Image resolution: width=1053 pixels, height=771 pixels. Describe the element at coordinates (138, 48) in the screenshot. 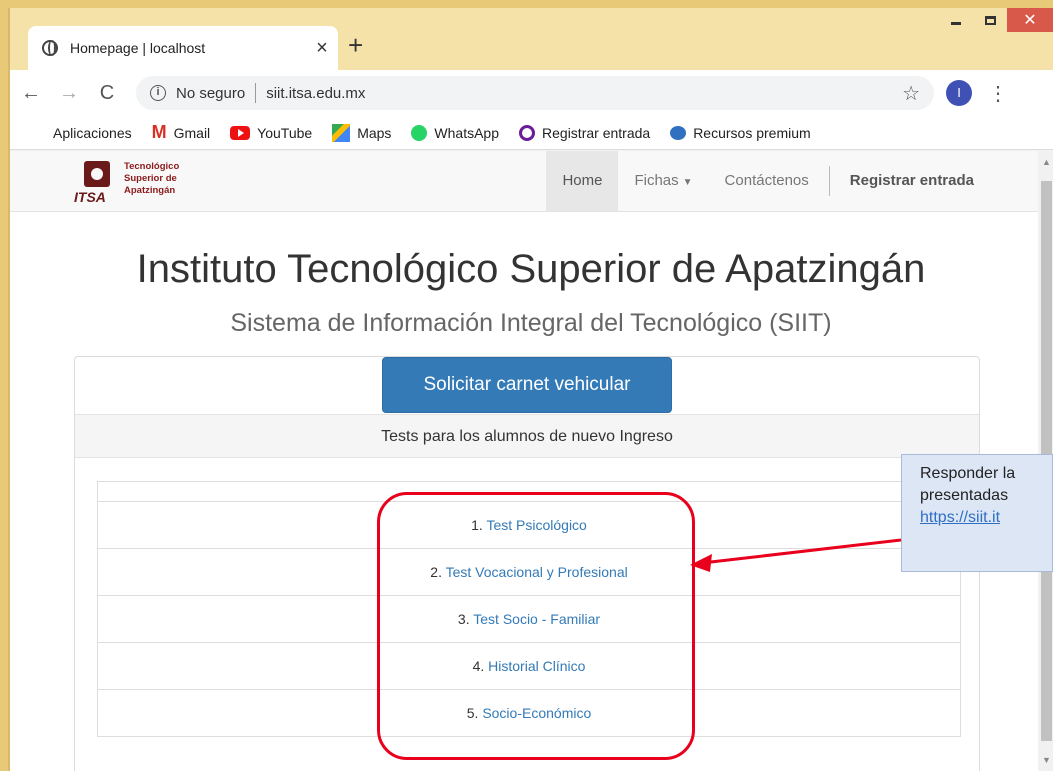

I see `tab-title: Homepage | localhost` at that location.